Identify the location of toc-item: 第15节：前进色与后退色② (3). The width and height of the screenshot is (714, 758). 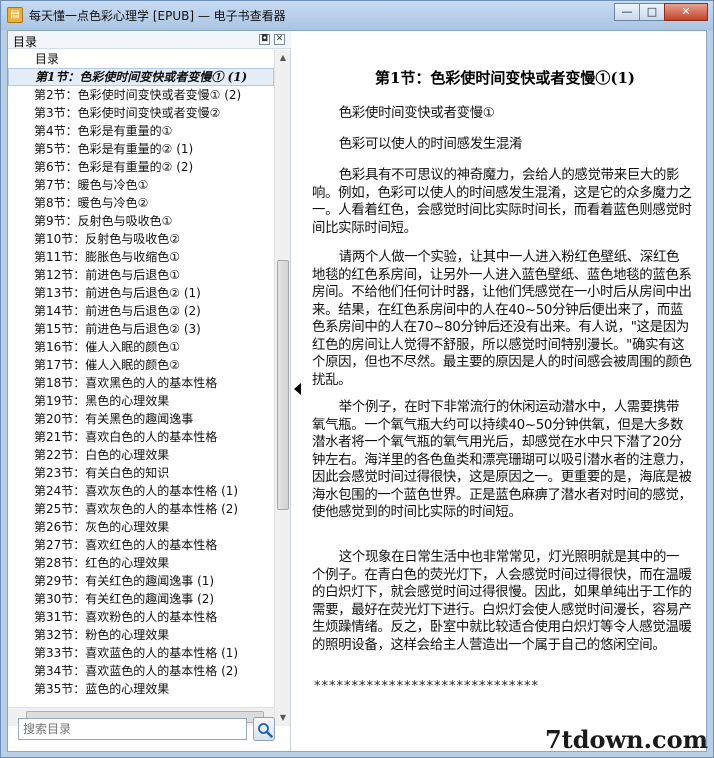
(141, 329).